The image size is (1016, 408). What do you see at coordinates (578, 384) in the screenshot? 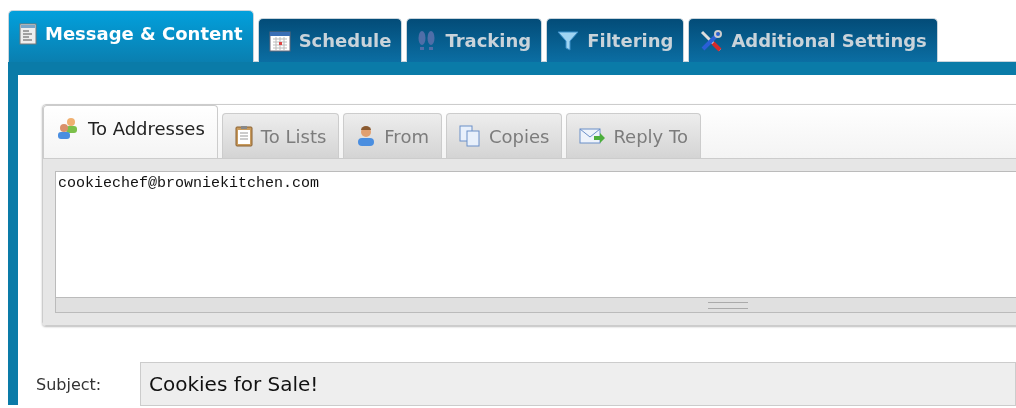
I see `subject-field: Cookies for Sale!` at bounding box center [578, 384].